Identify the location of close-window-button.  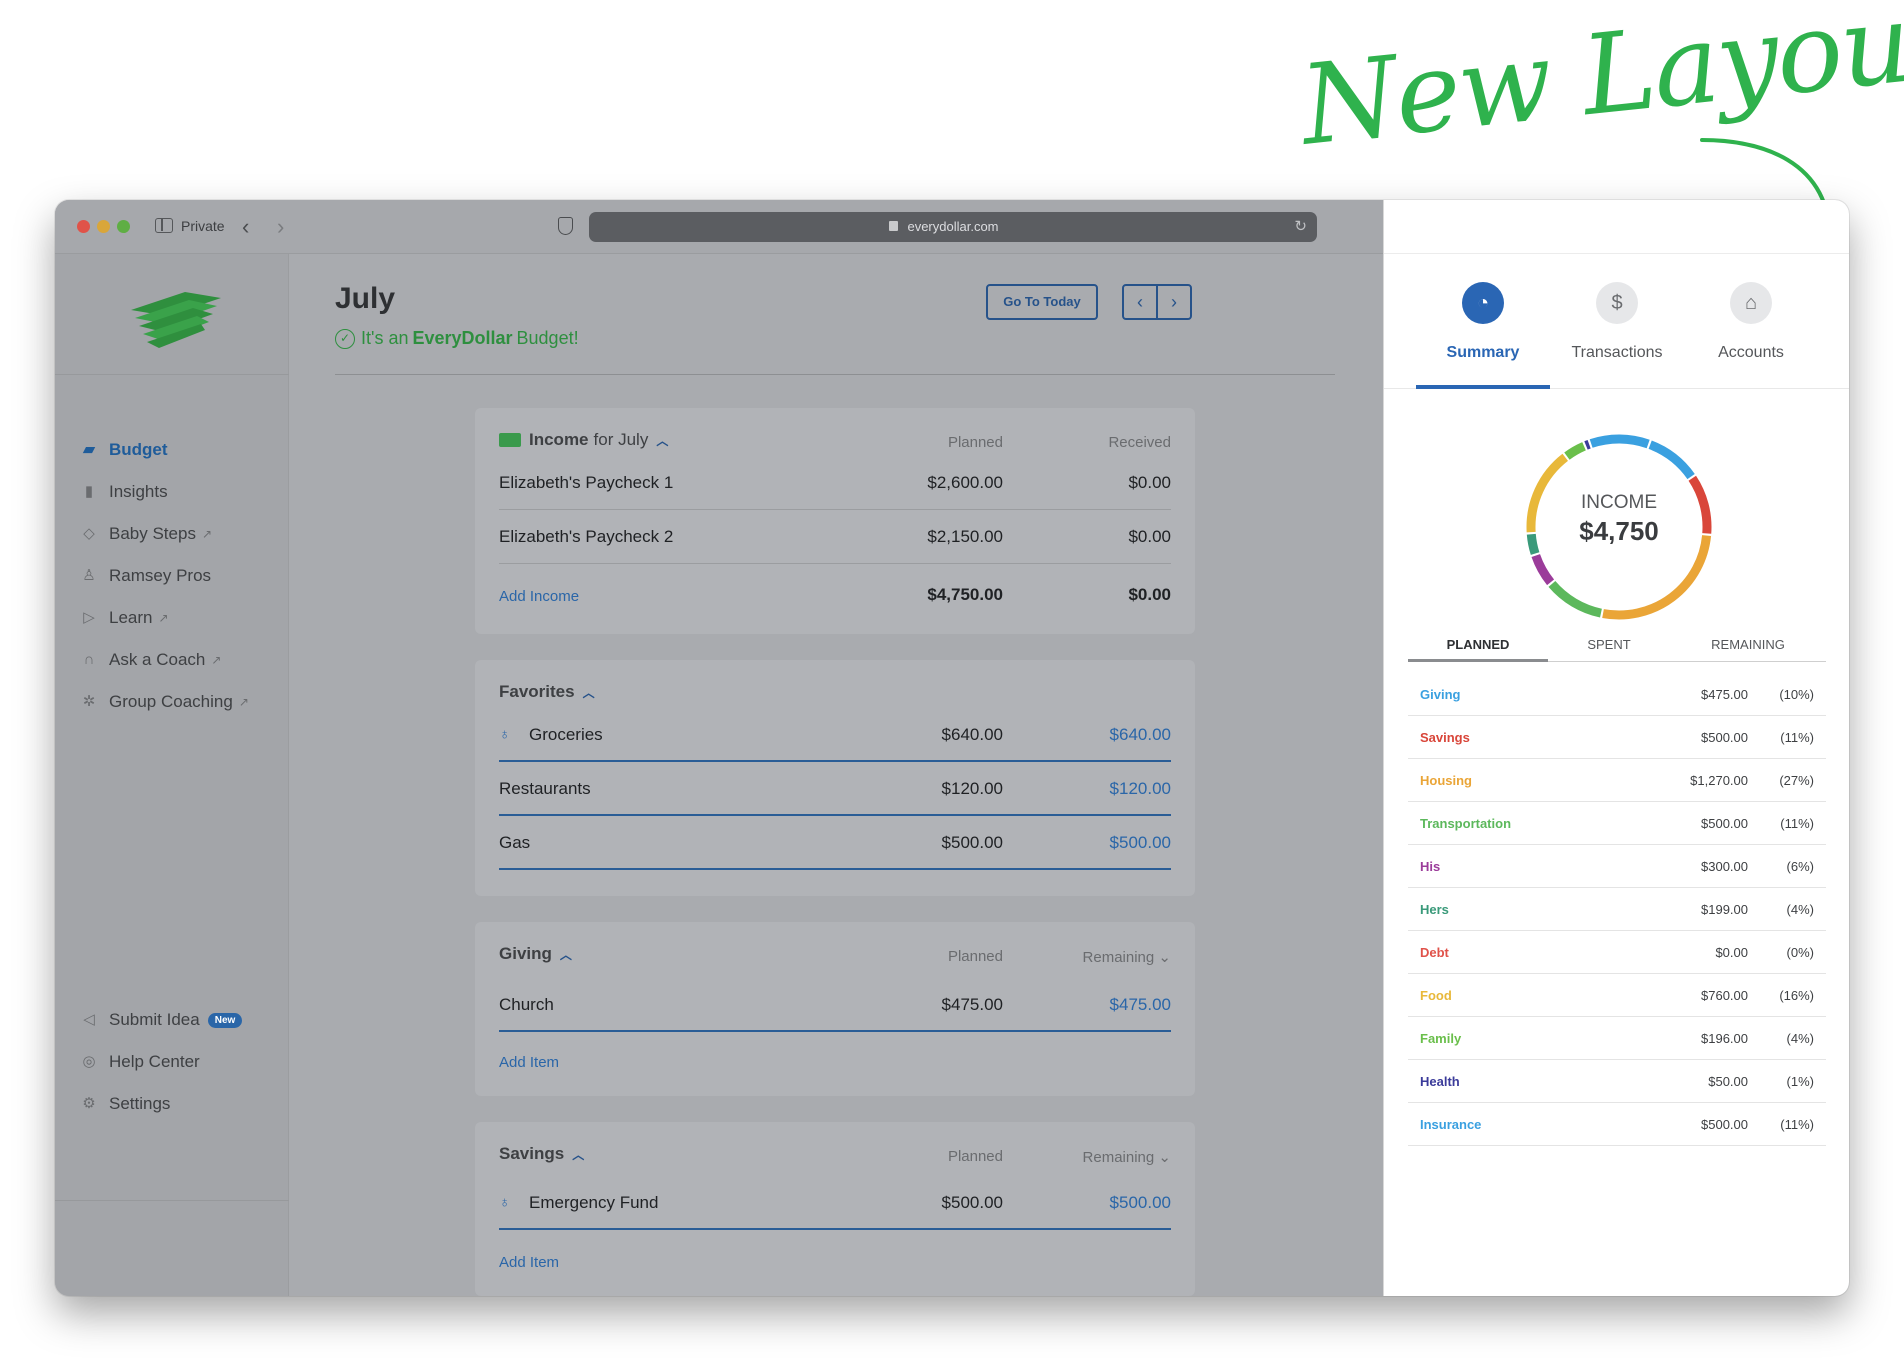
(83, 226).